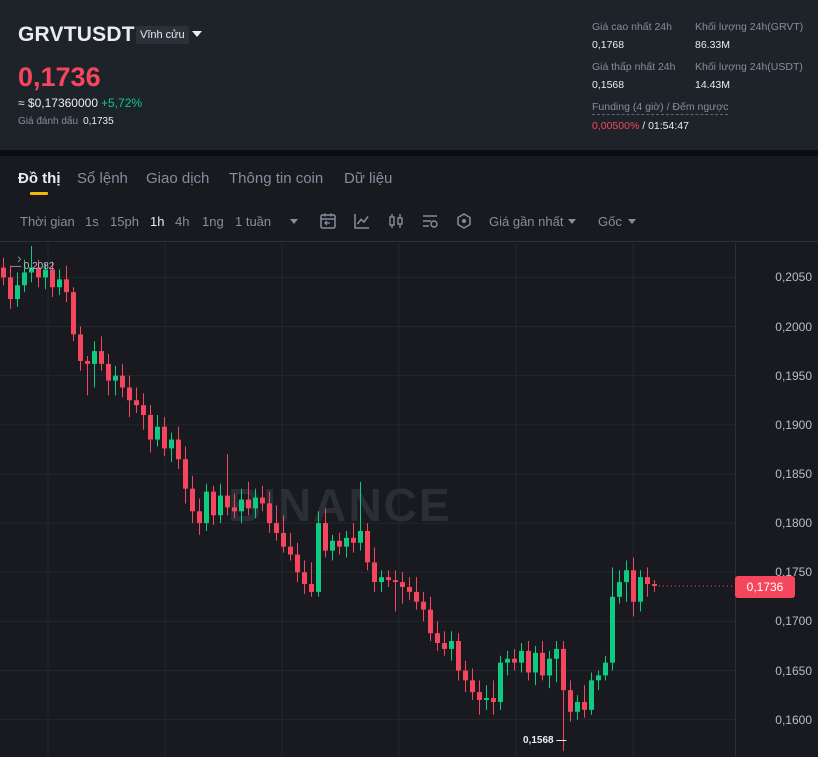 The width and height of the screenshot is (818, 757). Describe the element at coordinates (39, 178) in the screenshot. I see `tab-chart: Đồ thị` at that location.